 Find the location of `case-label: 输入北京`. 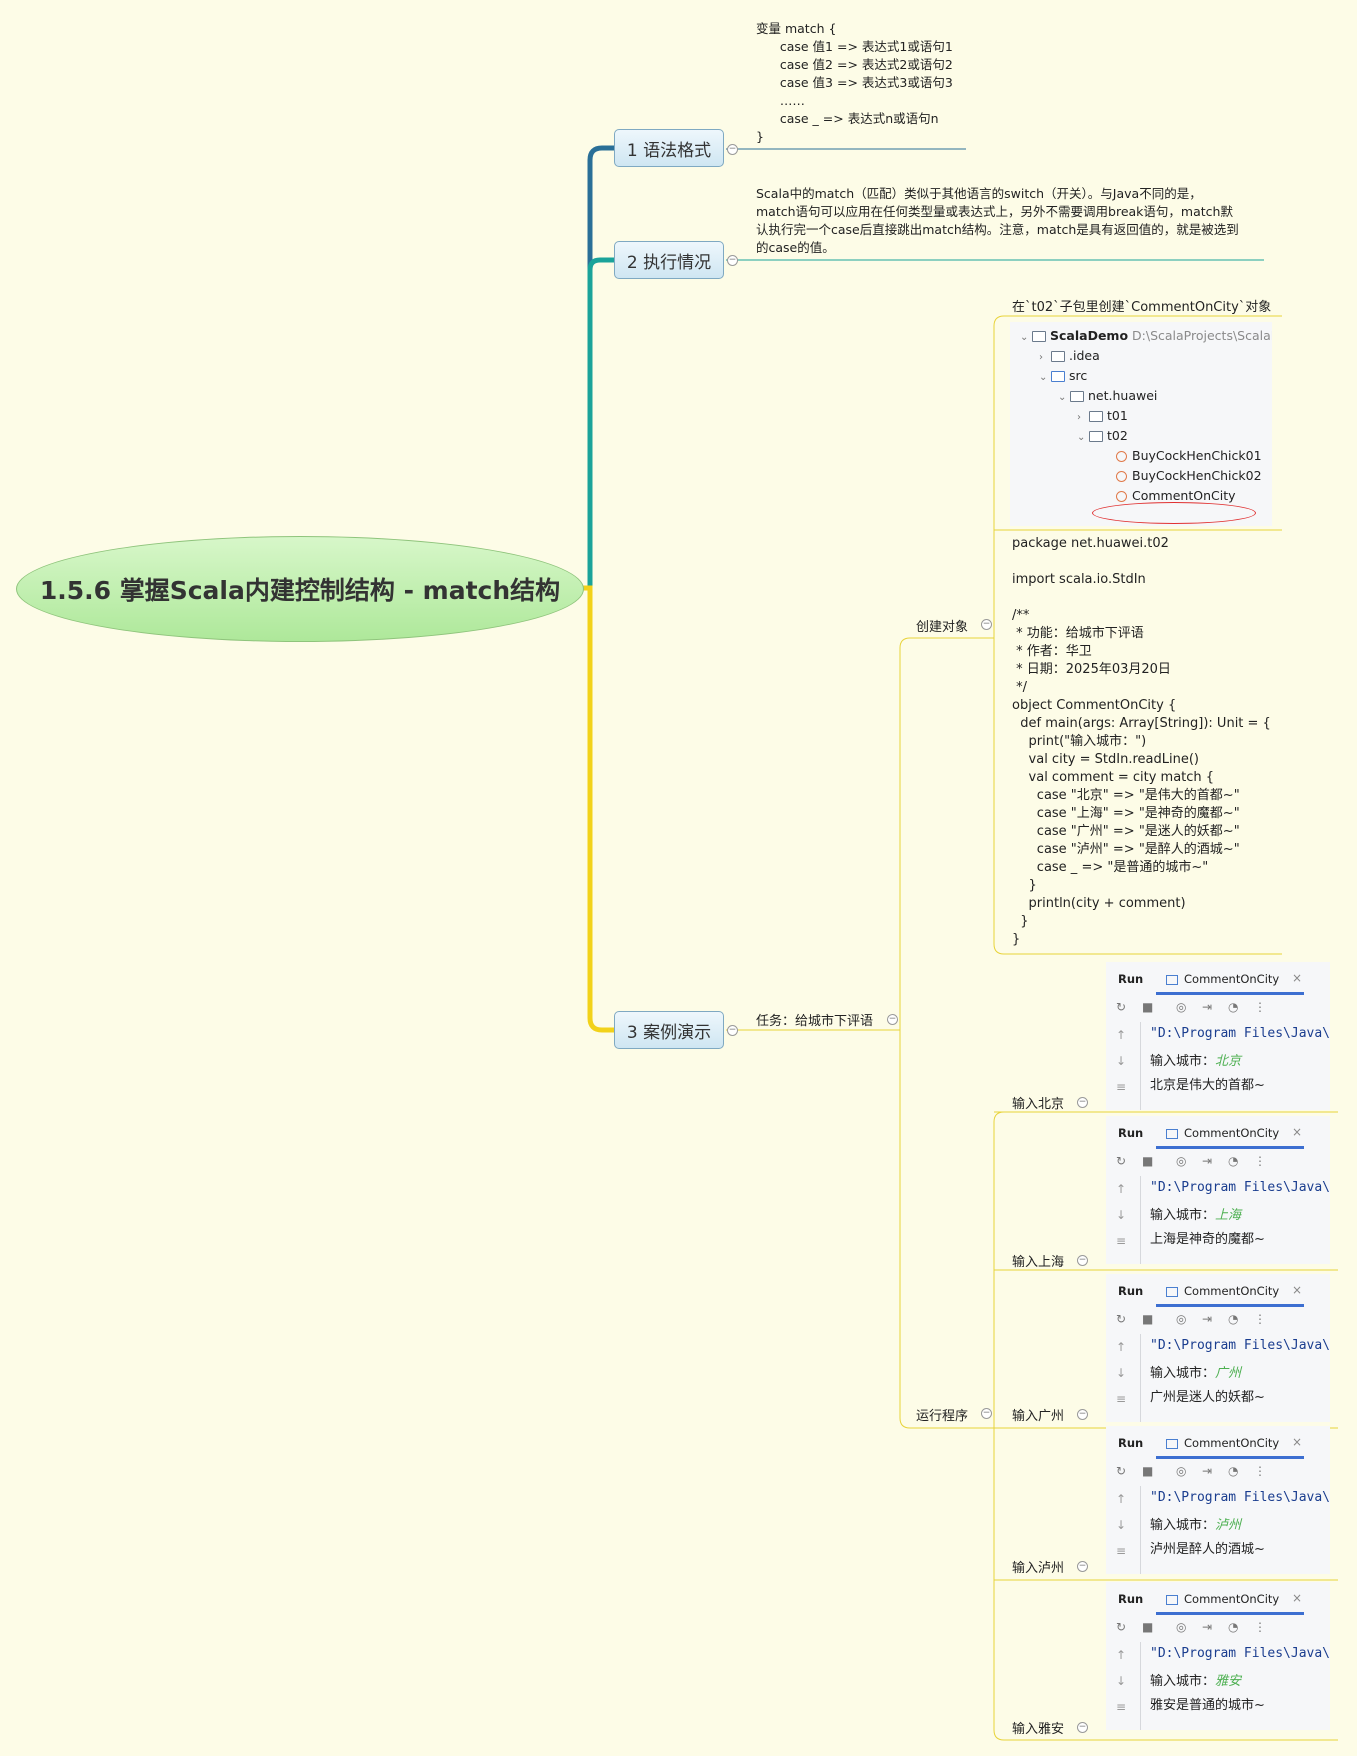

case-label: 输入北京 is located at coordinates (1038, 1102).